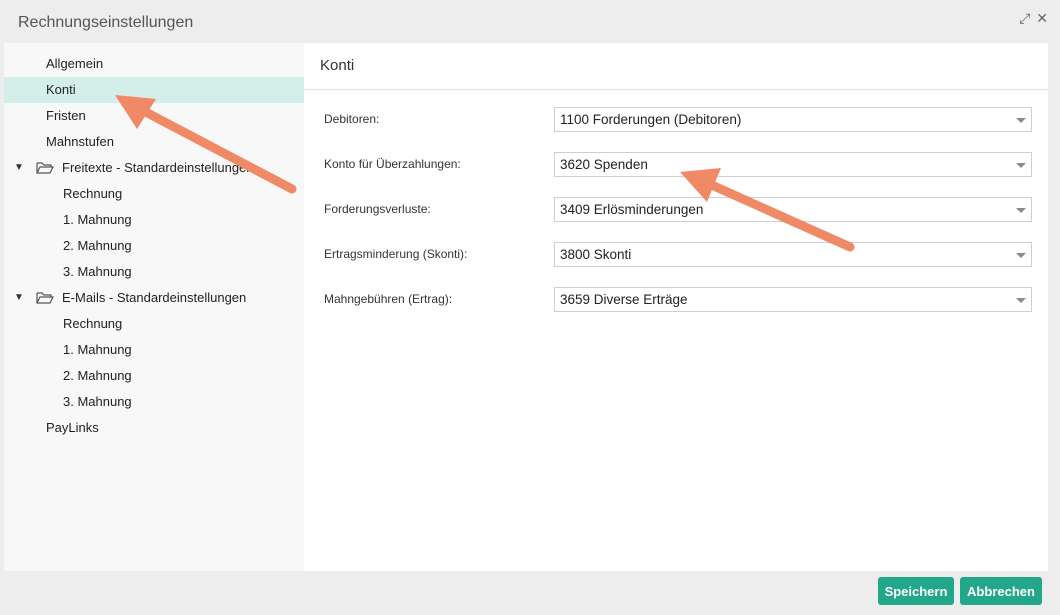  Describe the element at coordinates (377, 209) in the screenshot. I see `field-label-forderungsverluste: Forderungsverluste:` at that location.